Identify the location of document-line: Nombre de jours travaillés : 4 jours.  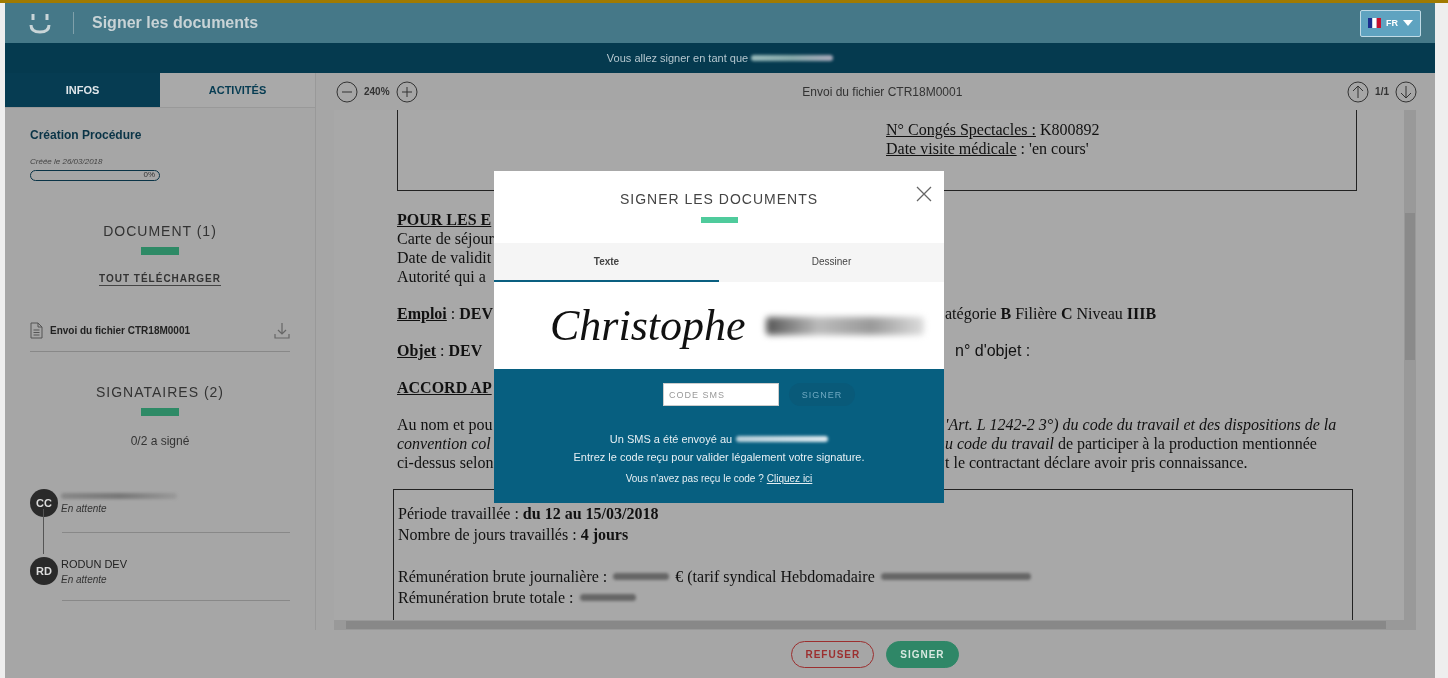
(513, 535).